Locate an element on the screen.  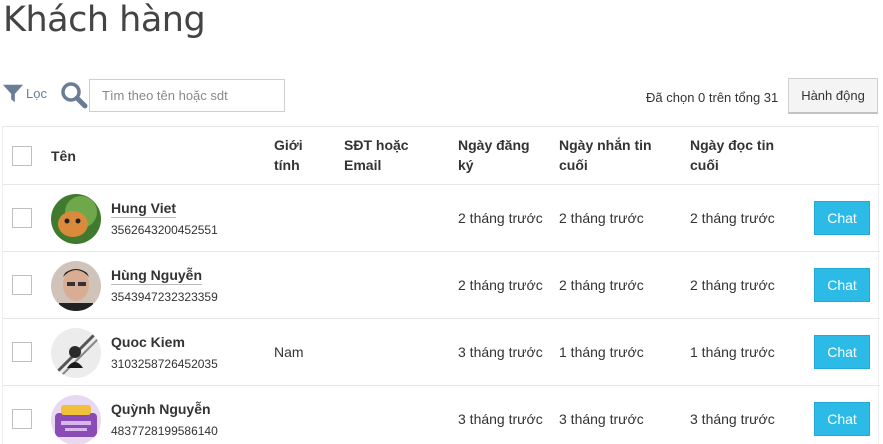
last-message-date: 3 tháng trước is located at coordinates (601, 419).